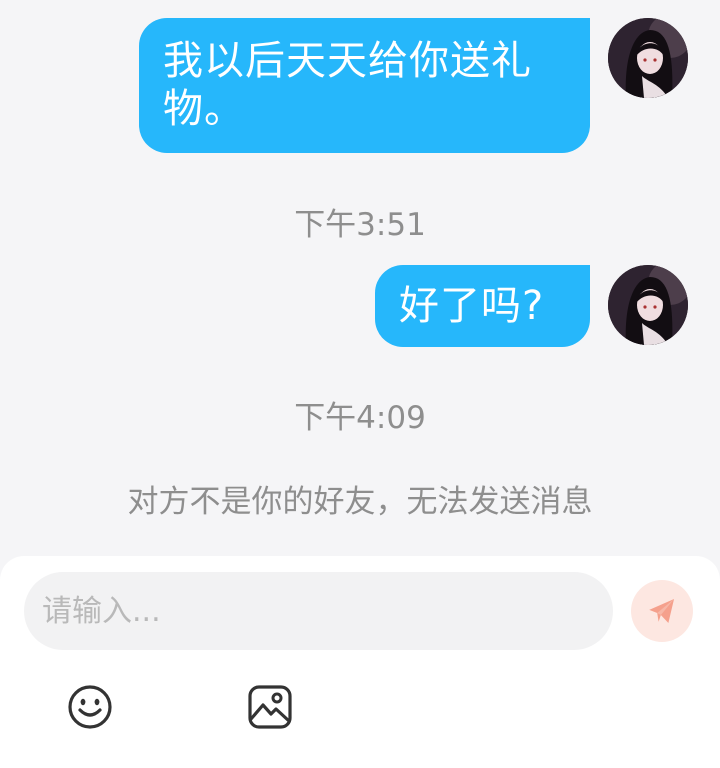 This screenshot has width=720, height=768. What do you see at coordinates (360, 418) in the screenshot?
I see `timestamp: 下午4:09` at bounding box center [360, 418].